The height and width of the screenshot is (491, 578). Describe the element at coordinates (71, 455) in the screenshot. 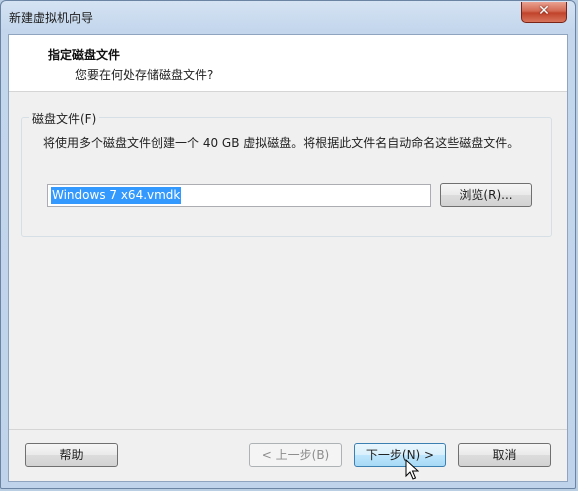

I see `help-button: 帮助` at that location.